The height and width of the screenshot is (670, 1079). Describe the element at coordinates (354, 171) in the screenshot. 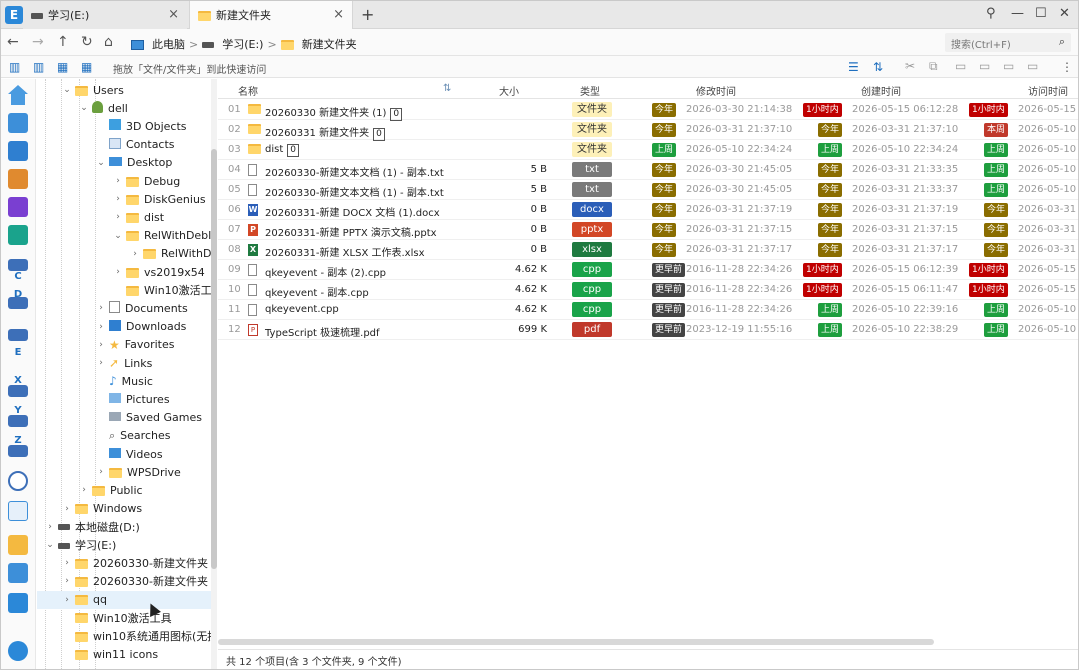

I see `file-name: 20260330-新建文本文档 (1) - 副本.txt` at that location.